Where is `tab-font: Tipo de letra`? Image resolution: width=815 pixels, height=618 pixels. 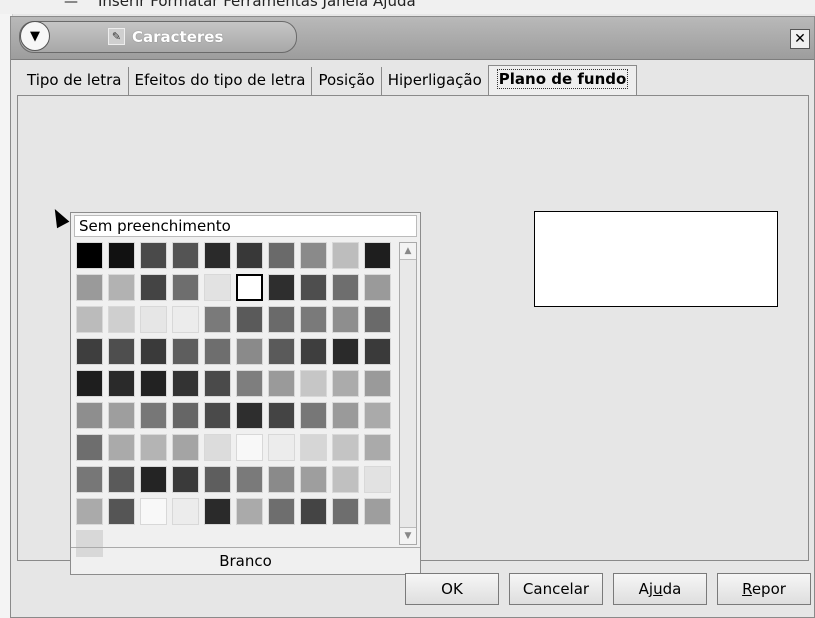 tab-font: Tipo de letra is located at coordinates (75, 81).